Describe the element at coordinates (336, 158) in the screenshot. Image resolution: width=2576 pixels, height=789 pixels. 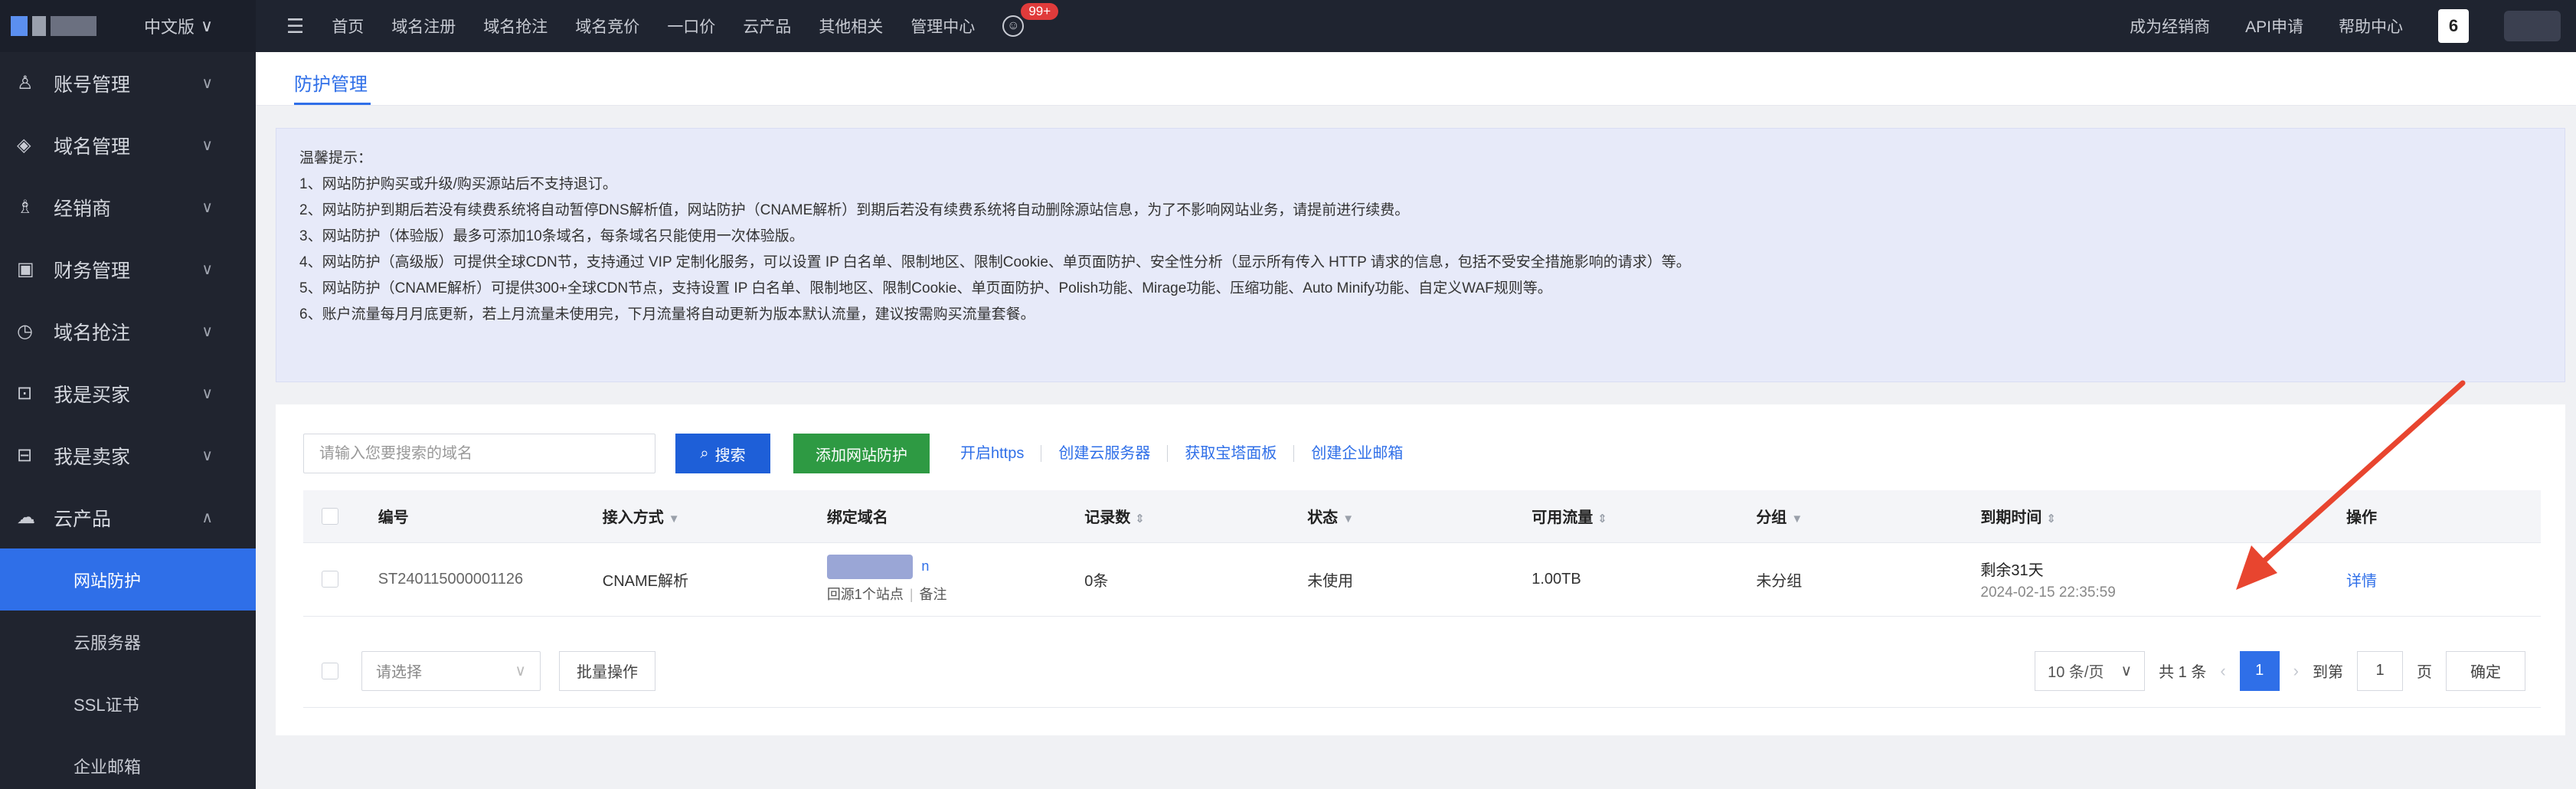
I see `notice-title: 温馨提示：` at that location.